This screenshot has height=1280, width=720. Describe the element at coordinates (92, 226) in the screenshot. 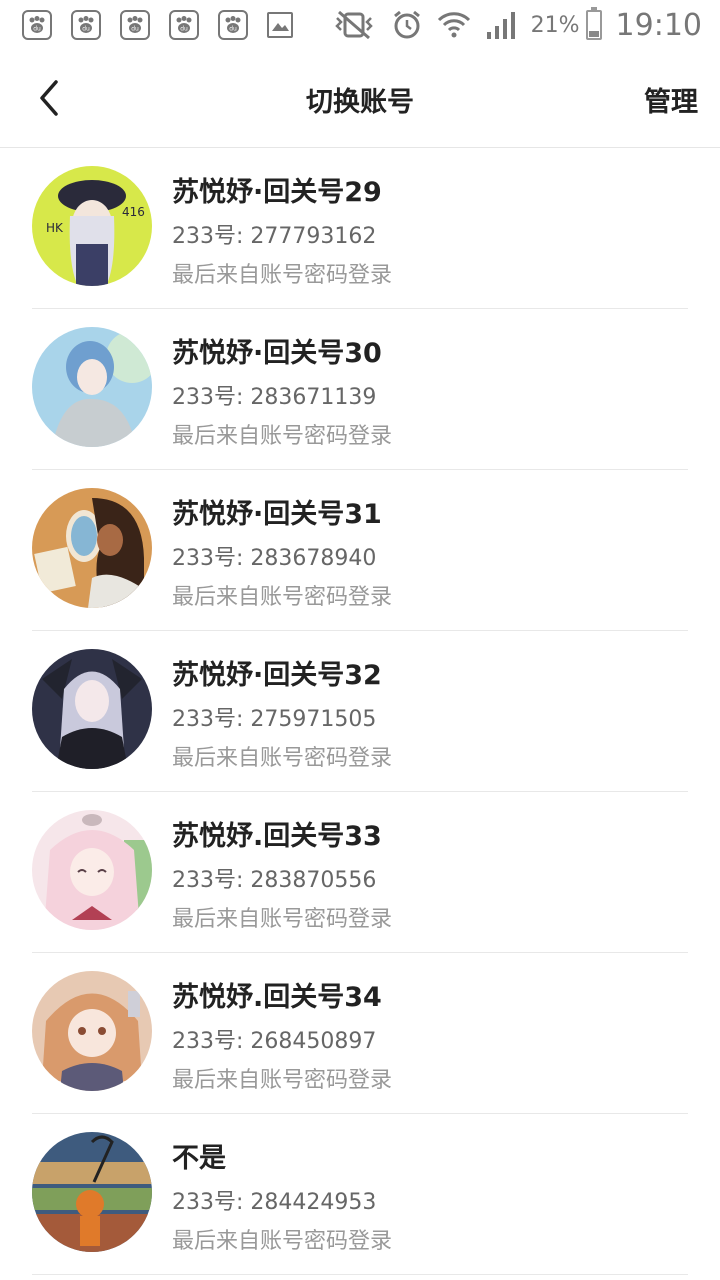

I see `avatar: HK 416` at that location.